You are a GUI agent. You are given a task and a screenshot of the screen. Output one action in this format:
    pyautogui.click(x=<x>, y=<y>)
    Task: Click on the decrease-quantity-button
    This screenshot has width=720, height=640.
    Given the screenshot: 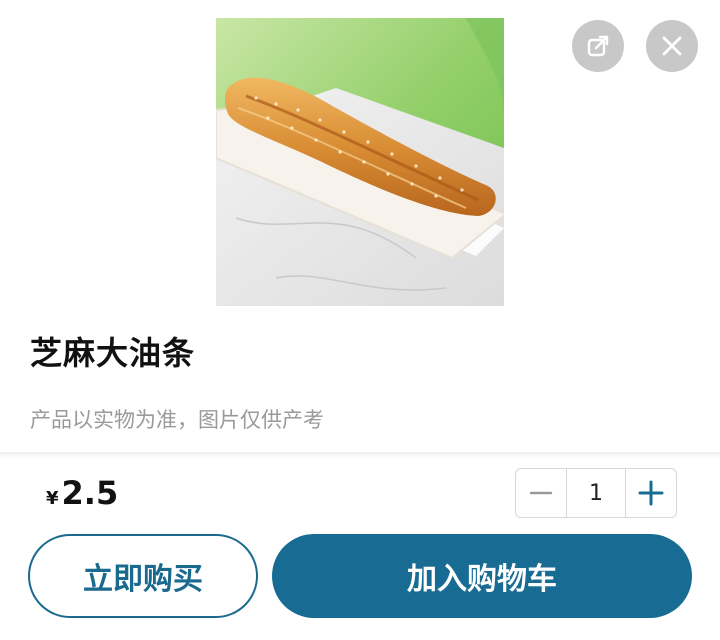 What is the action you would take?
    pyautogui.click(x=541, y=493)
    